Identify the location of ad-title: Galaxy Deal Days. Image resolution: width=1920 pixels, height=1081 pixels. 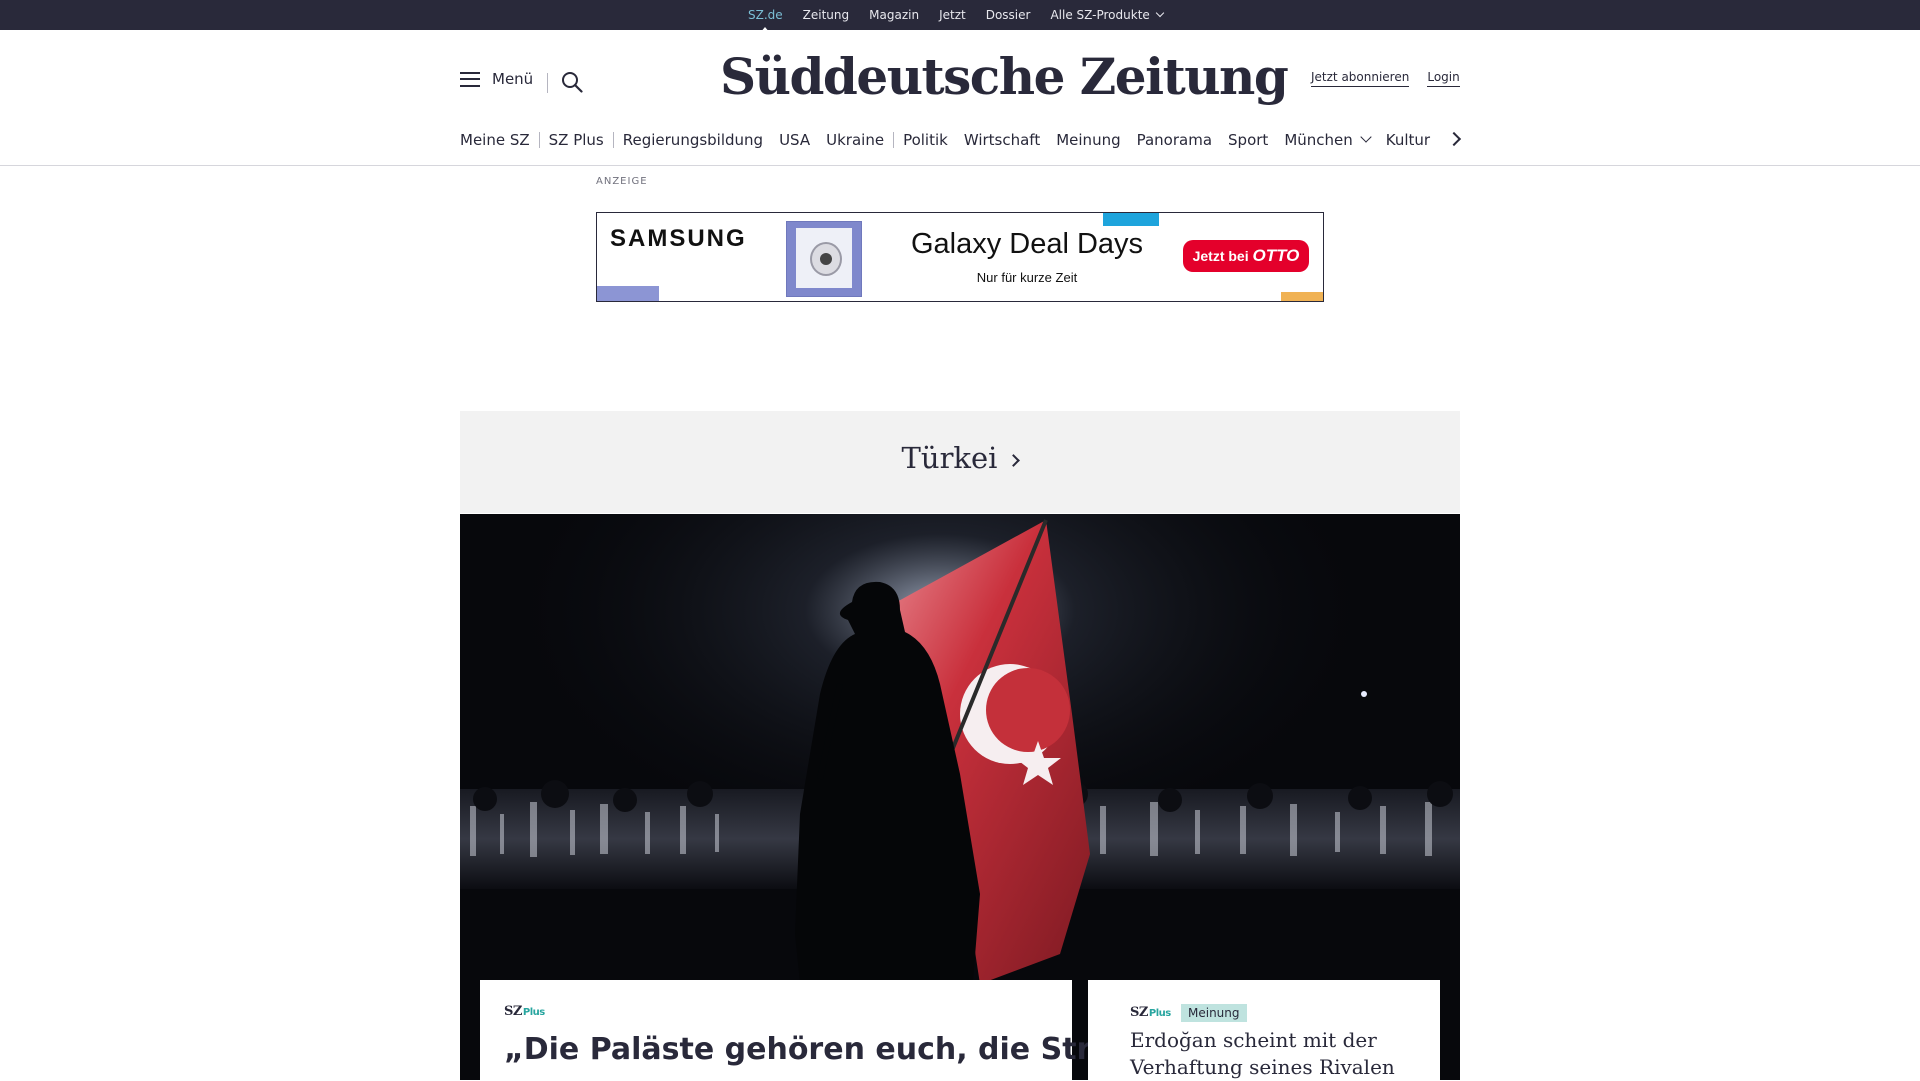
(1027, 244).